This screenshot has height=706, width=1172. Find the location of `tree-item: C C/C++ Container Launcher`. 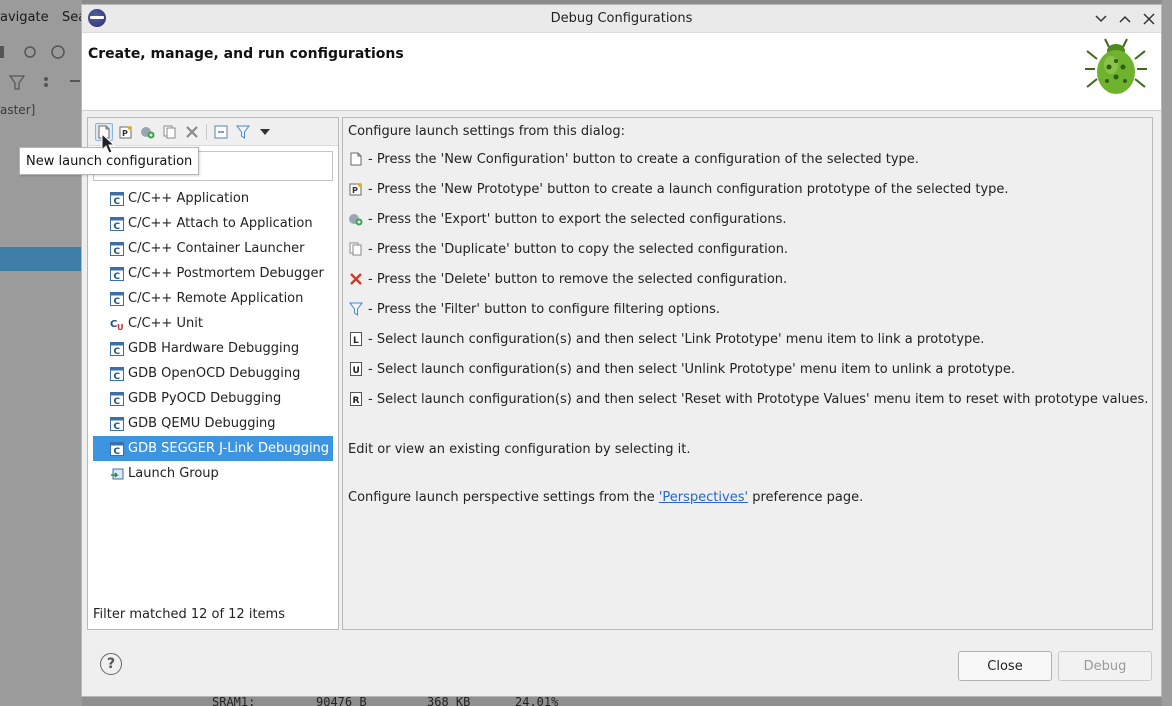

tree-item: C C/C++ Container Launcher is located at coordinates (213, 248).